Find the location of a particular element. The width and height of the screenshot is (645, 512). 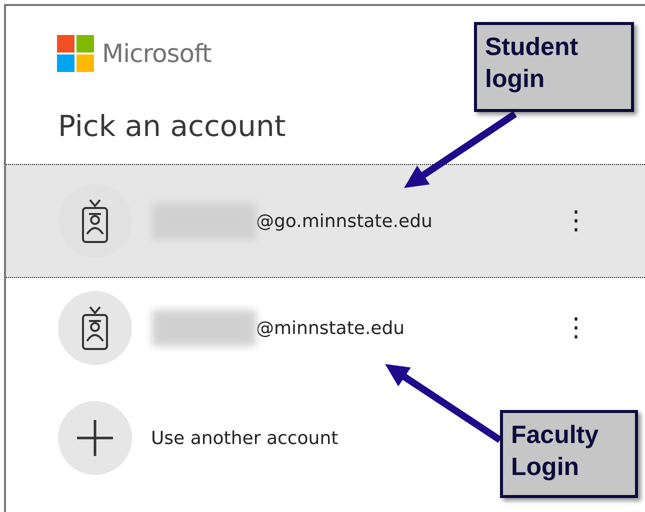

account-email: @go.minnstate.edu is located at coordinates (344, 221).